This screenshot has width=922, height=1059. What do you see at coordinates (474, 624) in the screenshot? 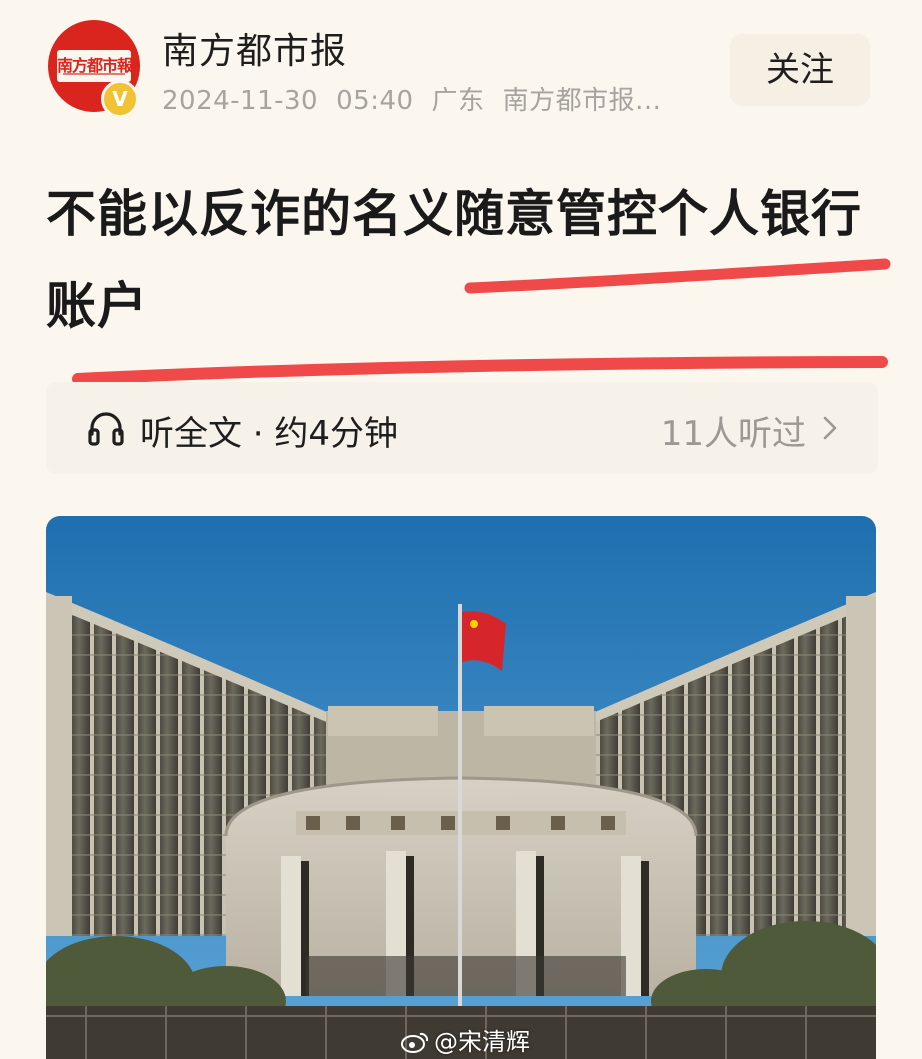
I see `flag-star` at bounding box center [474, 624].